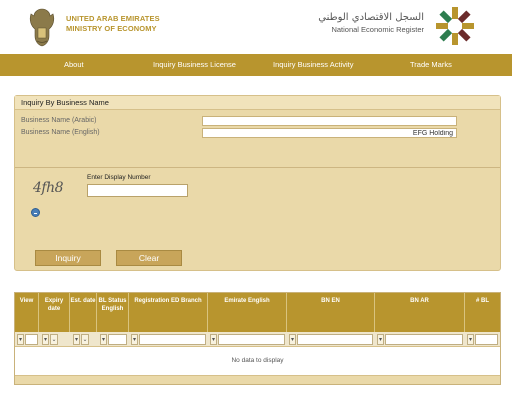 This screenshot has height=401, width=512. I want to click on business-name-arabic-input, so click(329, 121).